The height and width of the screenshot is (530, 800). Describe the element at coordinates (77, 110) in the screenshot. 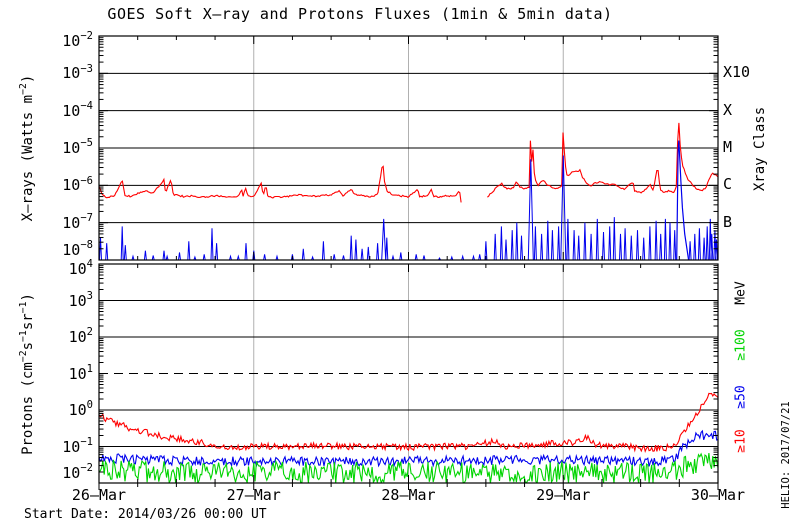

I see `y-tick-label: 10−4` at that location.